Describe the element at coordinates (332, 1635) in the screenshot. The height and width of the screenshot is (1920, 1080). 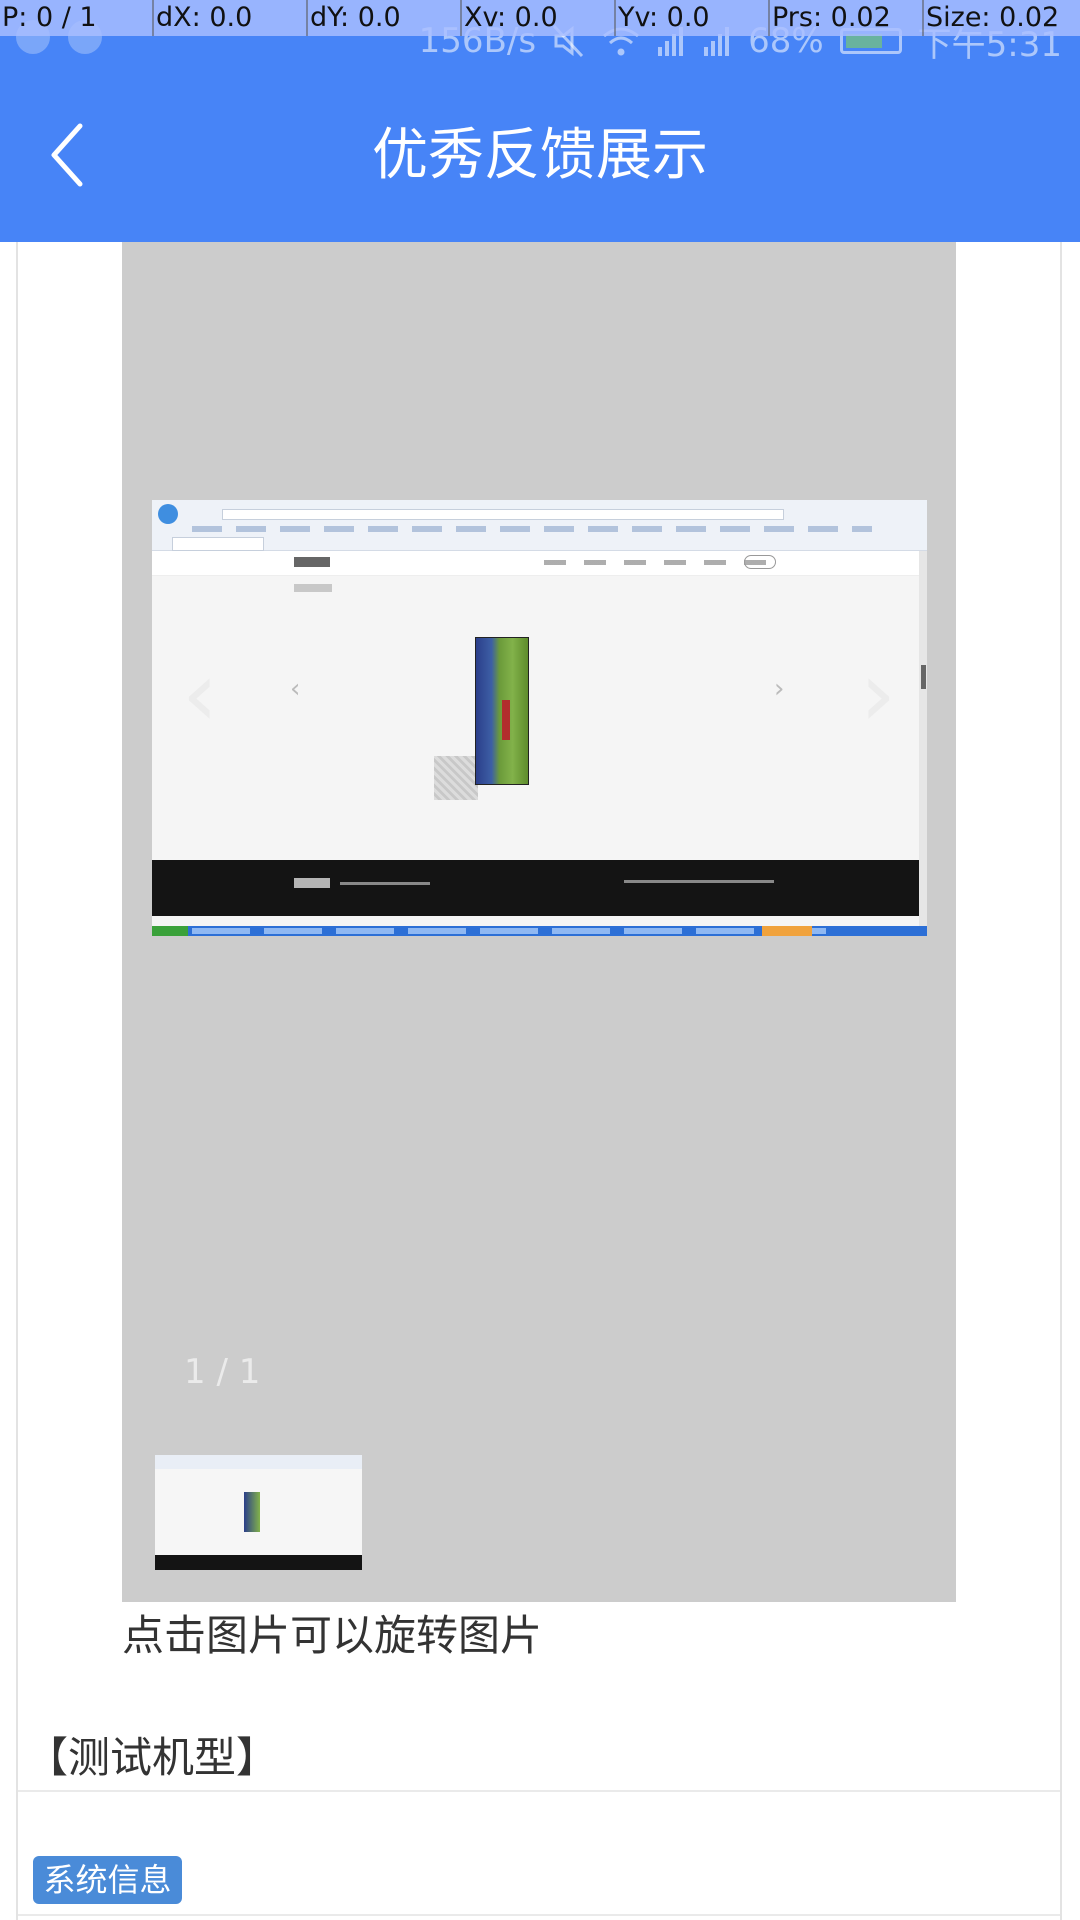
I see `rotate-hint-text: 点击图片可以旋转图片` at that location.